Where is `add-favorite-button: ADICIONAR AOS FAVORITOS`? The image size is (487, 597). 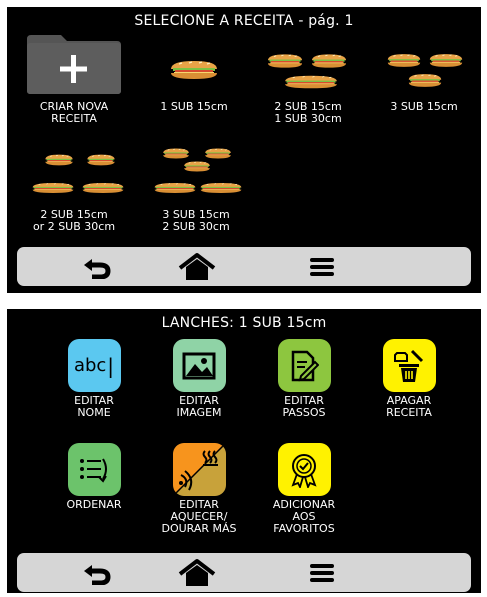 add-favorite-button: ADICIONAR AOS FAVORITOS is located at coordinates (304, 489).